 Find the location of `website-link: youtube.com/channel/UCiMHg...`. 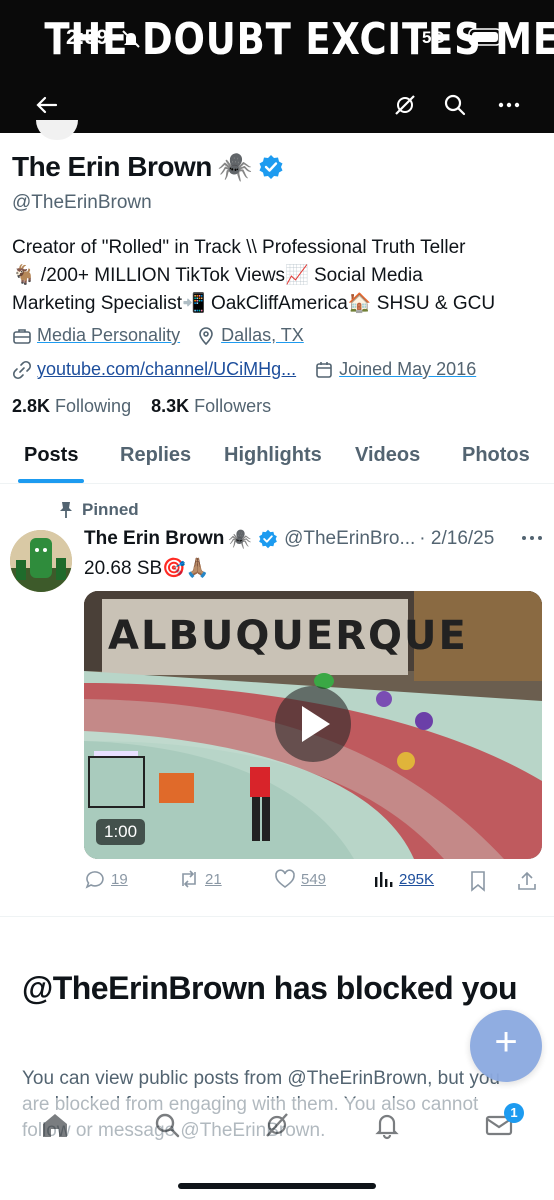

website-link: youtube.com/channel/UCiMHg... is located at coordinates (166, 369).